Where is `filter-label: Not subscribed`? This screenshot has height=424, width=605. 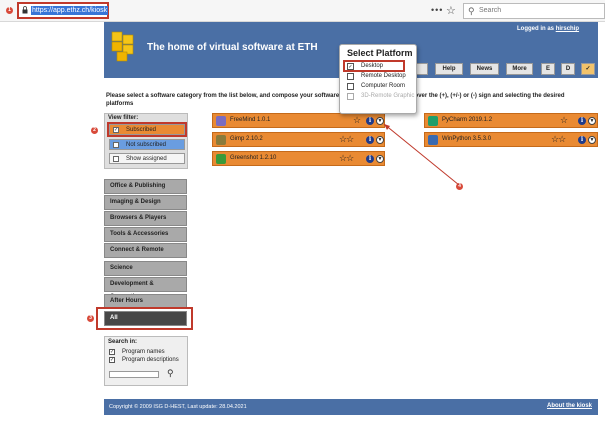 filter-label: Not subscribed is located at coordinates (146, 145).